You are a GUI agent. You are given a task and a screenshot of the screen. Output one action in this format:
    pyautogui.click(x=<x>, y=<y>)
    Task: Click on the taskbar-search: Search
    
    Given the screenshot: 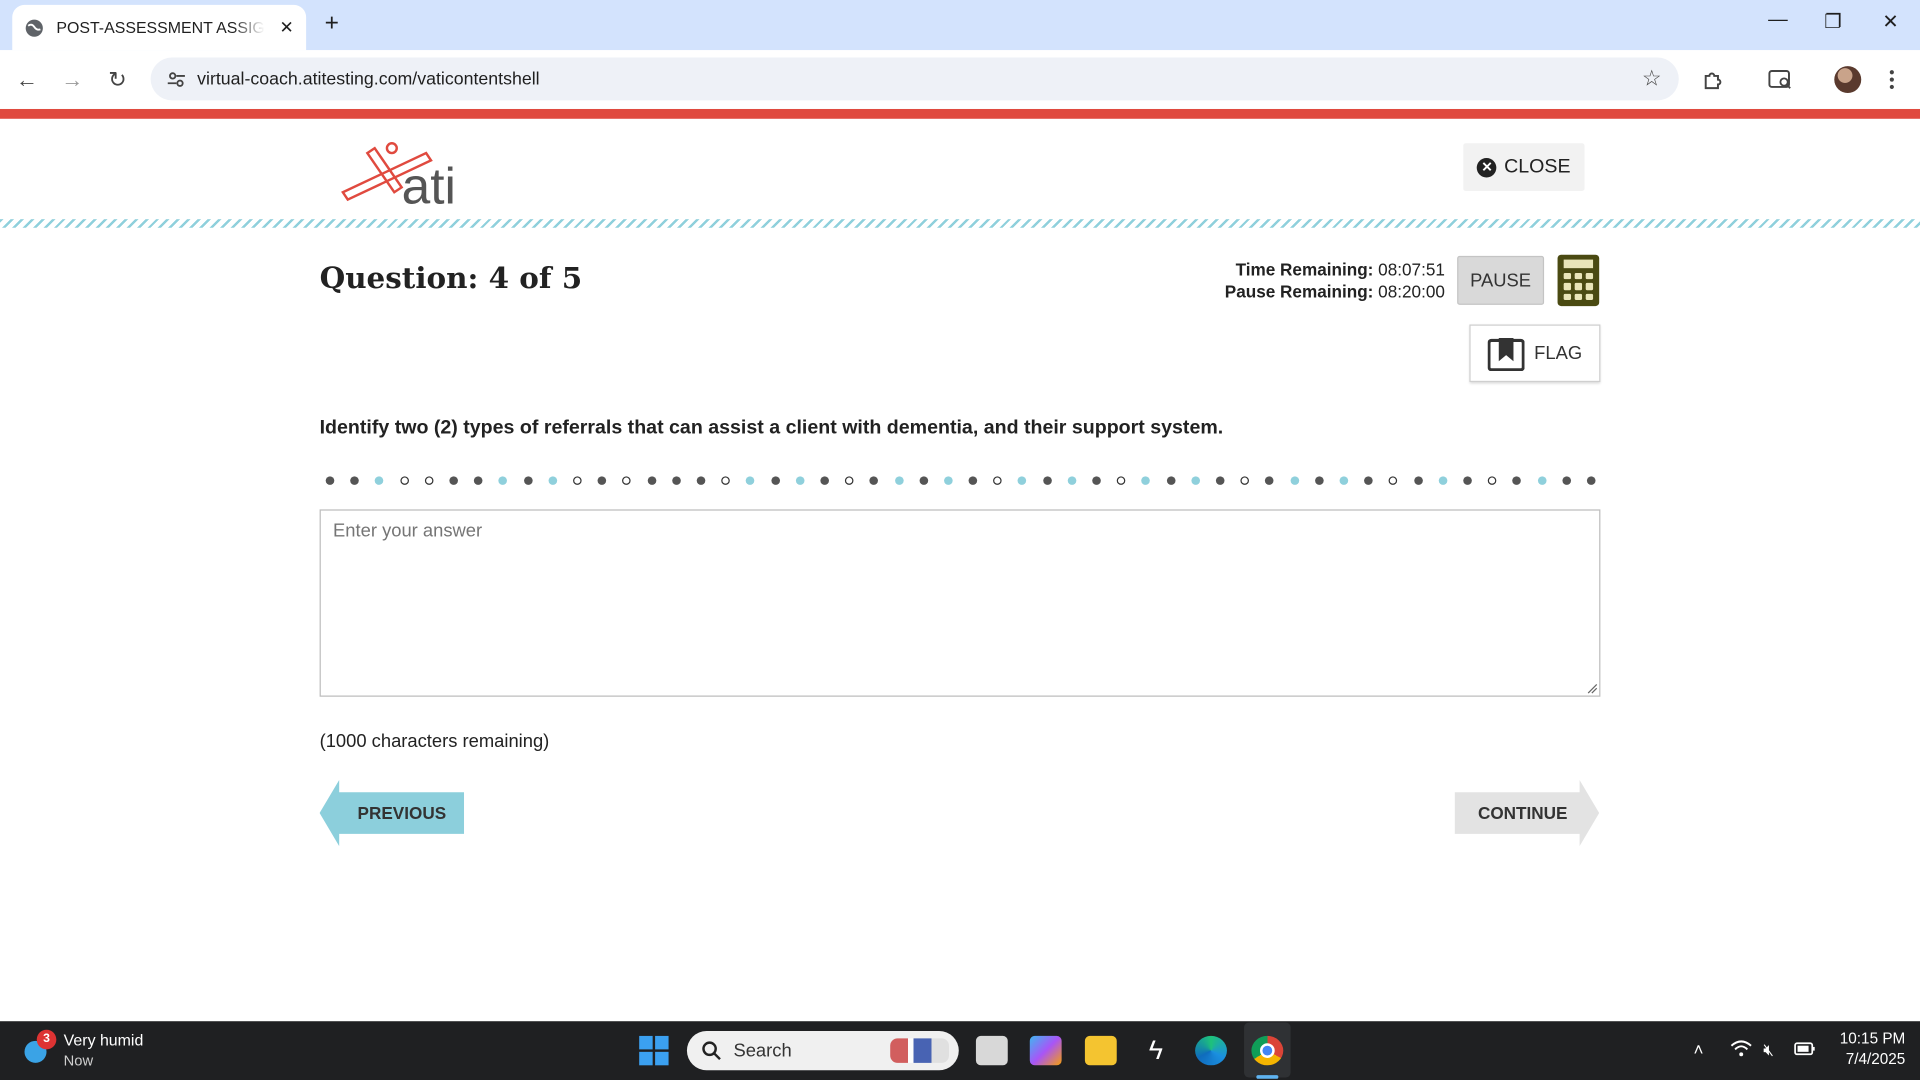 What is the action you would take?
    pyautogui.click(x=822, y=1051)
    